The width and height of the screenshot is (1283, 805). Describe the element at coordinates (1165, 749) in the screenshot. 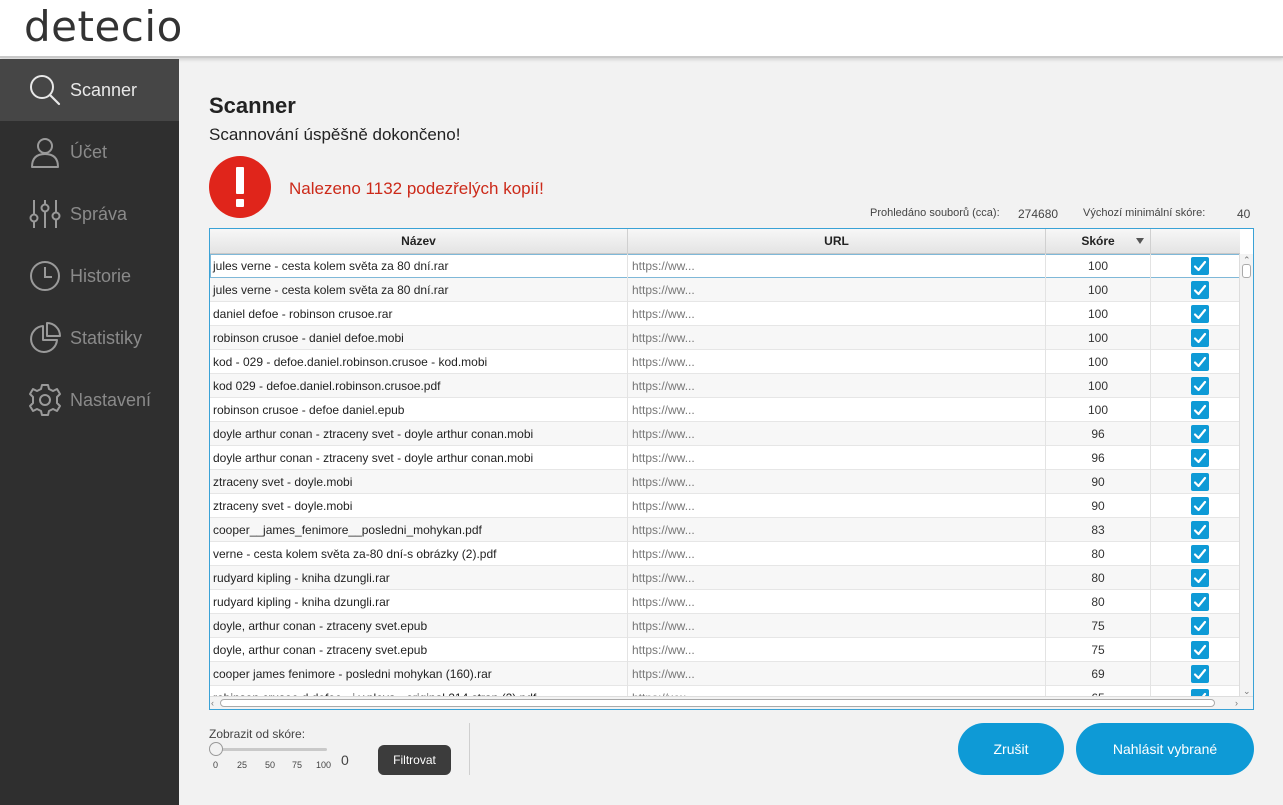

I see `report-selected-button: Nahlásit vybrané` at that location.